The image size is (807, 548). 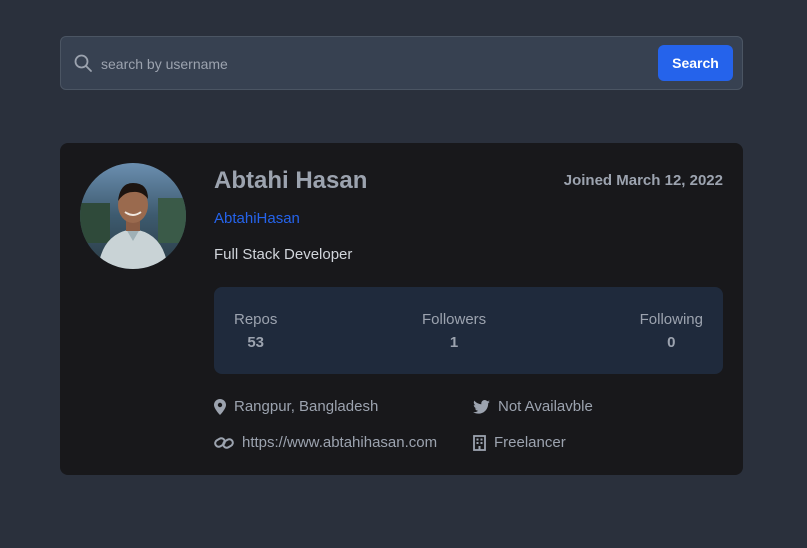 I want to click on stat-label: Followers, so click(x=454, y=319).